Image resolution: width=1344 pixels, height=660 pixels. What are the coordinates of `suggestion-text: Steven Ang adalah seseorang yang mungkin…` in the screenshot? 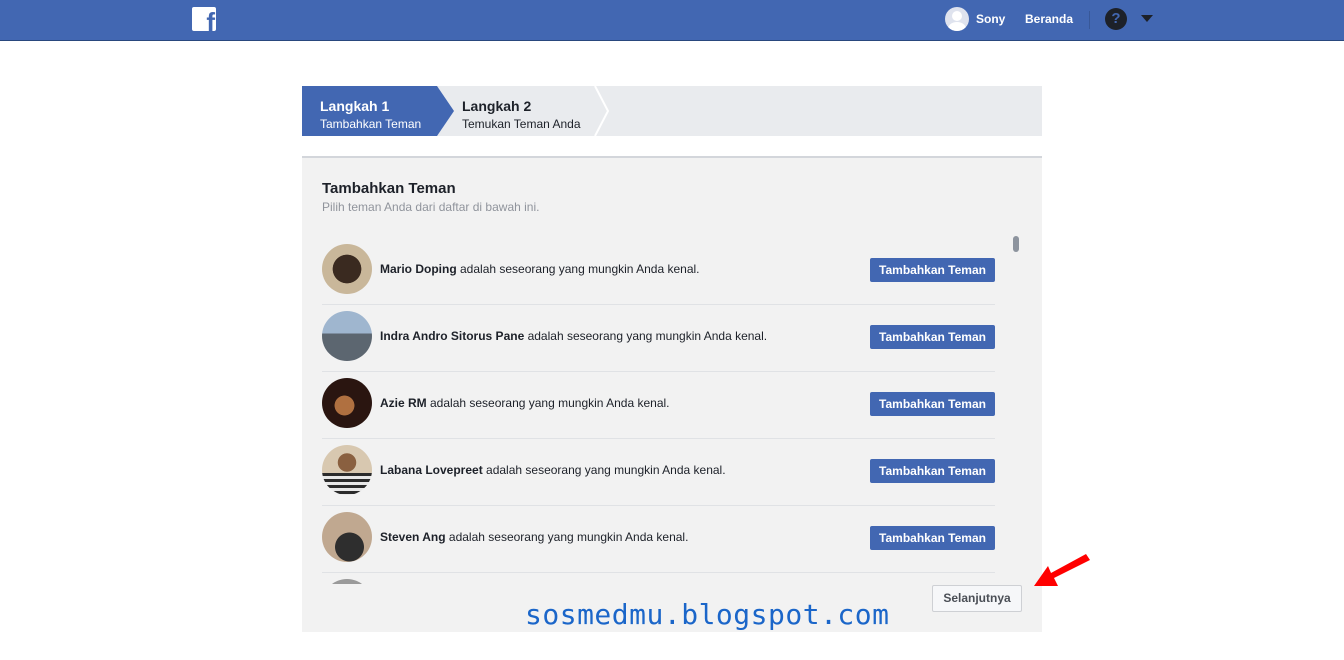 It's located at (534, 537).